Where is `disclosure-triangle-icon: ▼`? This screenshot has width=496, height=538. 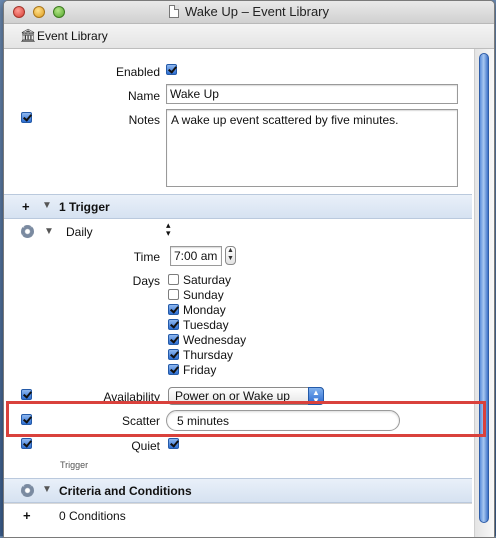
disclosure-triangle-icon: ▼ is located at coordinates (47, 205).